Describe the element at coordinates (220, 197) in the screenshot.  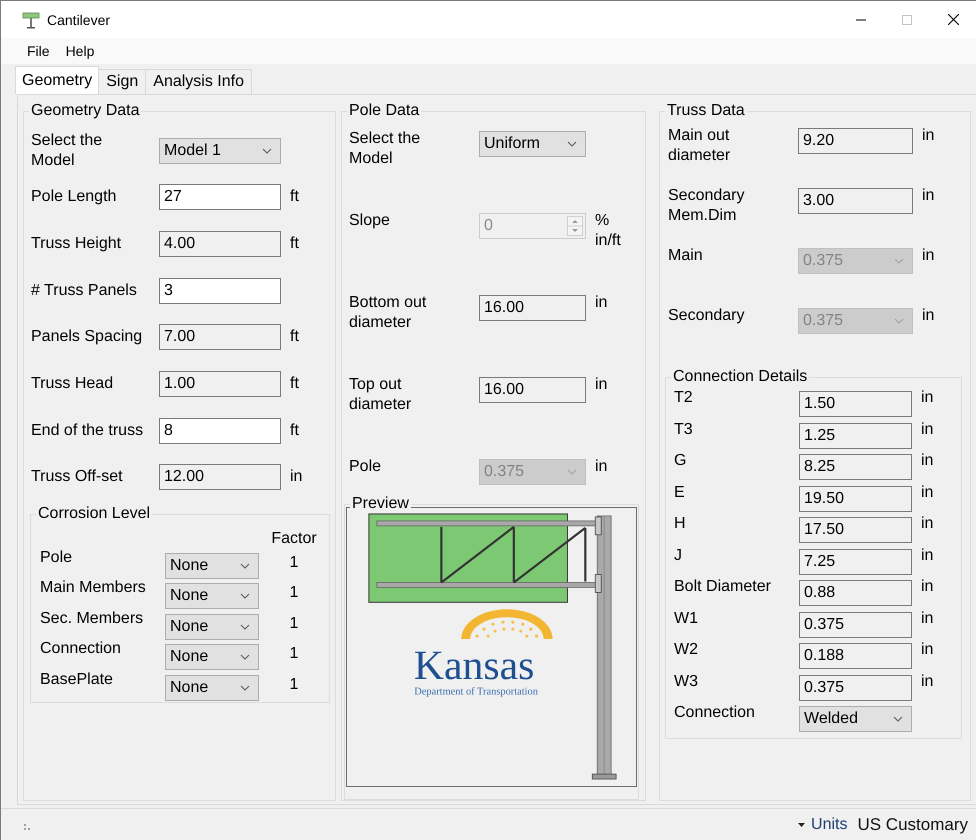
I see `input-field: 27` at that location.